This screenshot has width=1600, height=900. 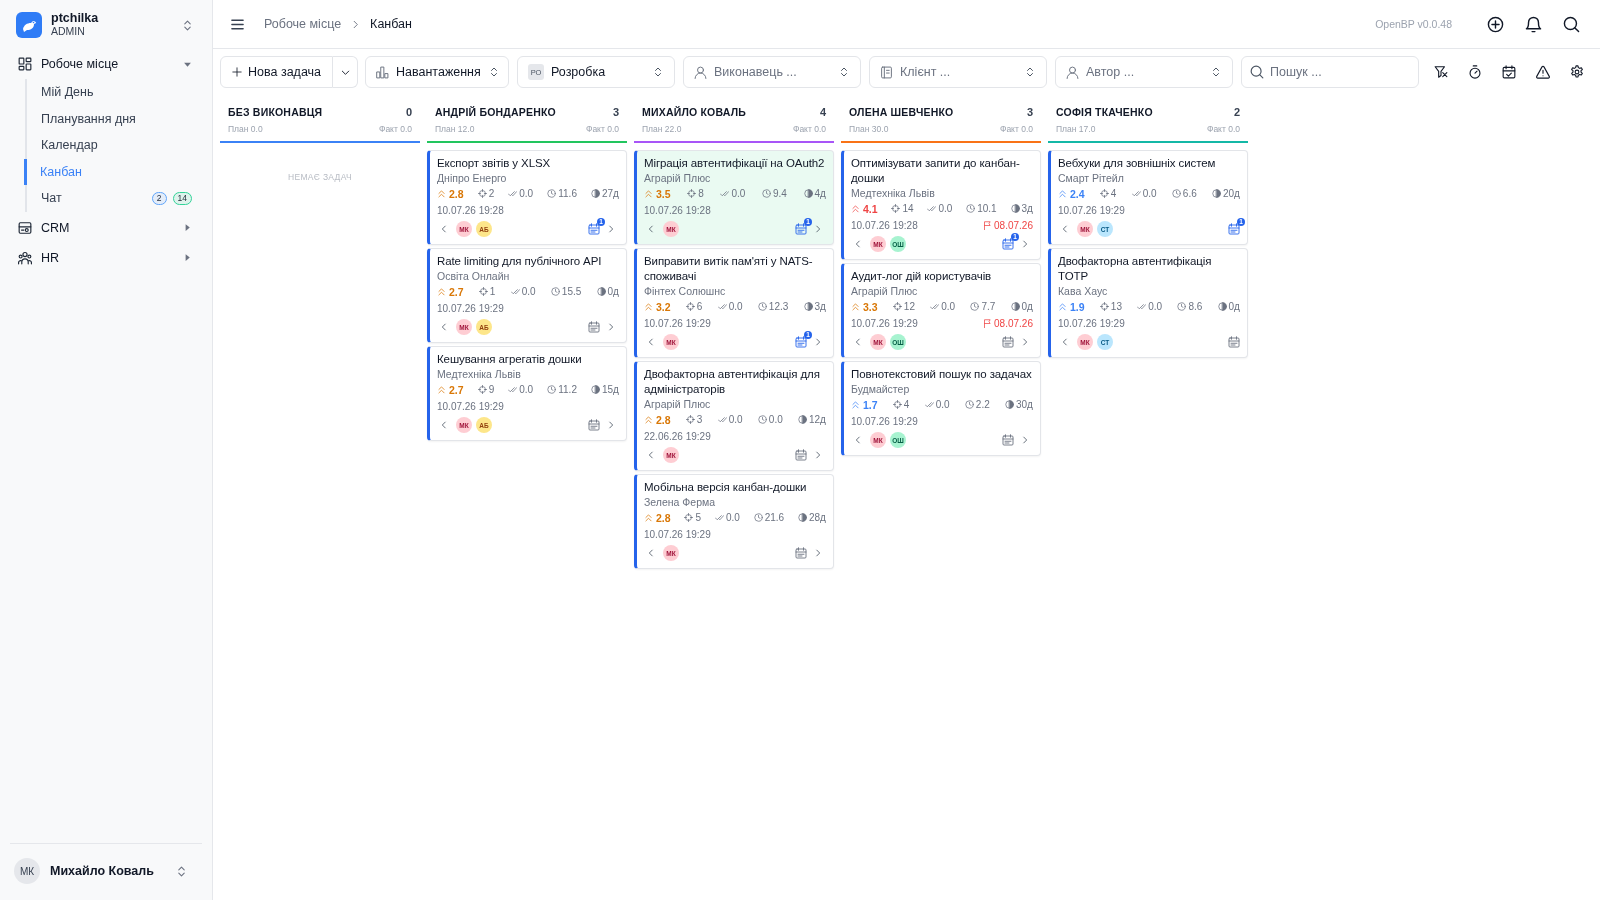 I want to click on column-title: БЕЗ ВИКОНАВЦЯ, so click(x=275, y=112).